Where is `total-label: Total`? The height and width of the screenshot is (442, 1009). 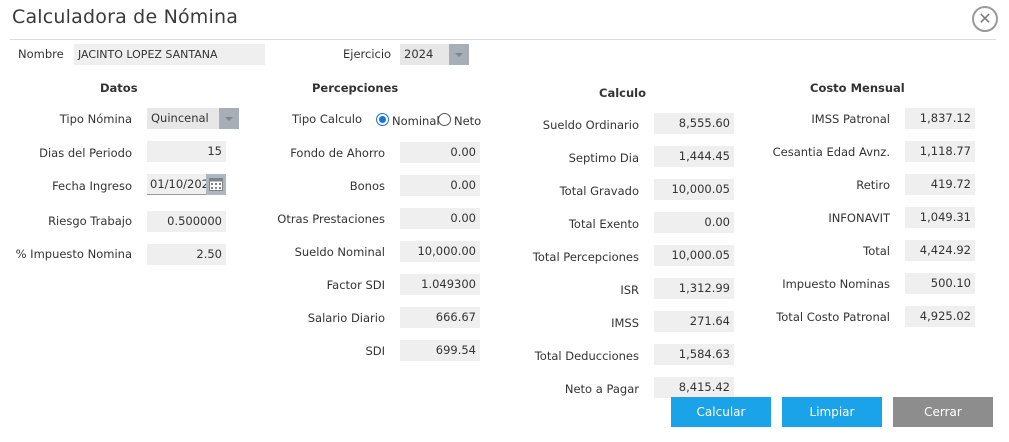 total-label: Total is located at coordinates (876, 251).